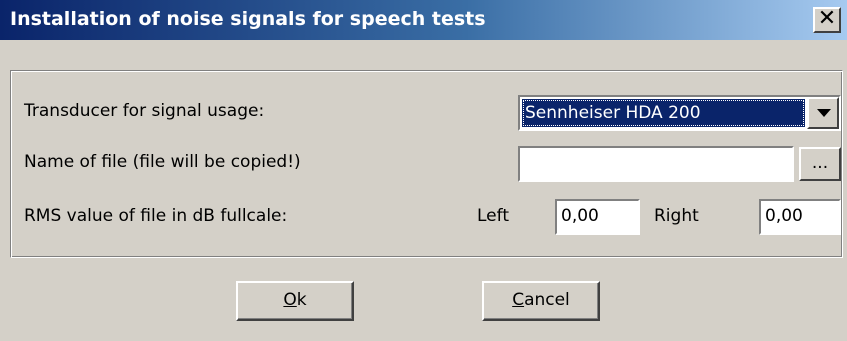 The width and height of the screenshot is (847, 341). What do you see at coordinates (656, 164) in the screenshot?
I see `file-name-input` at bounding box center [656, 164].